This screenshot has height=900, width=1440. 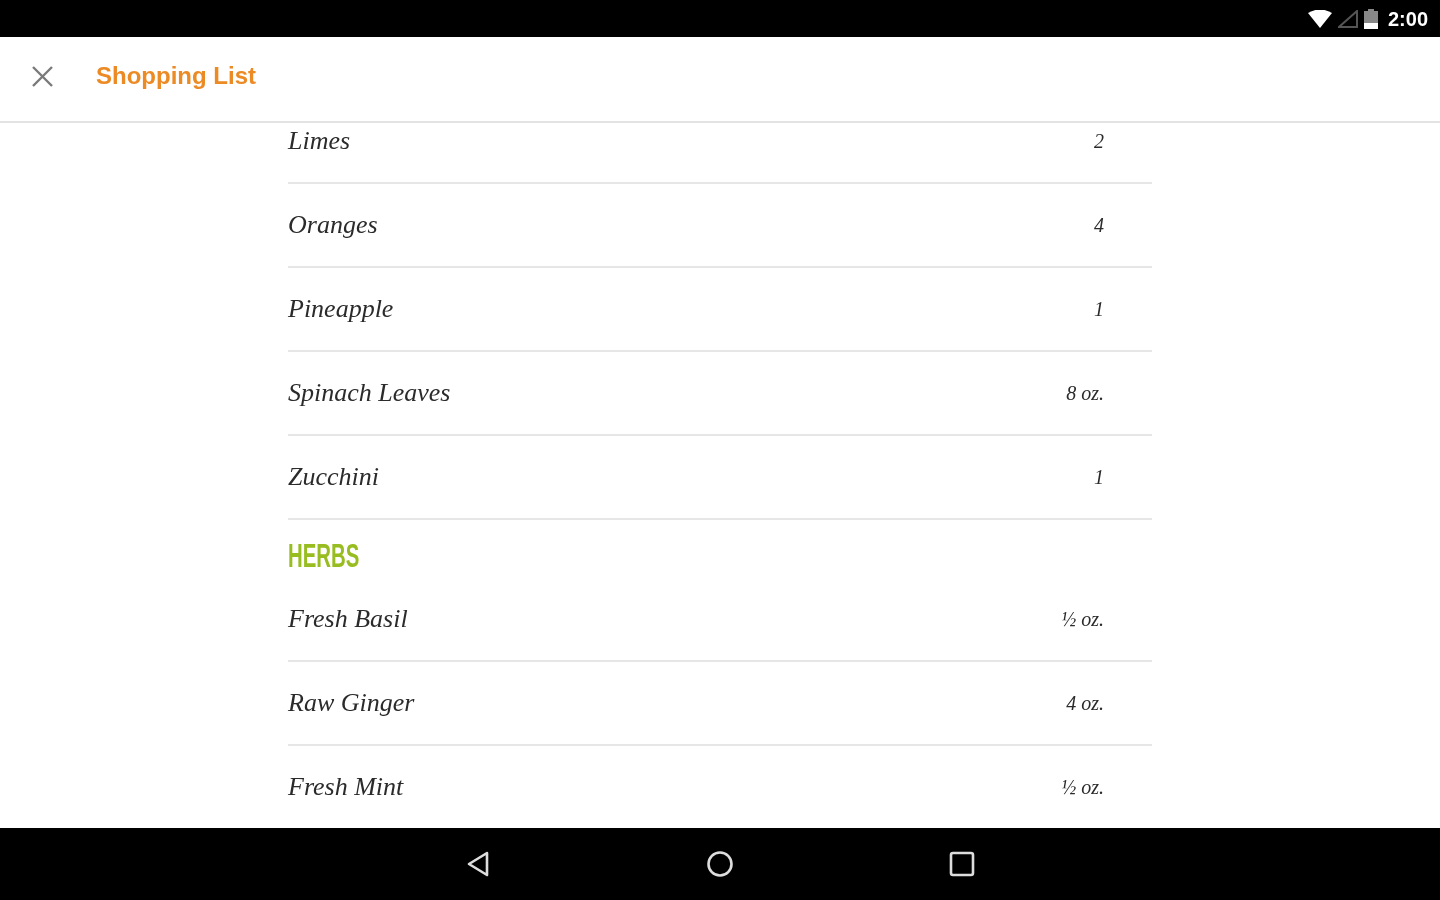 I want to click on item-name: Limes, so click(x=319, y=141).